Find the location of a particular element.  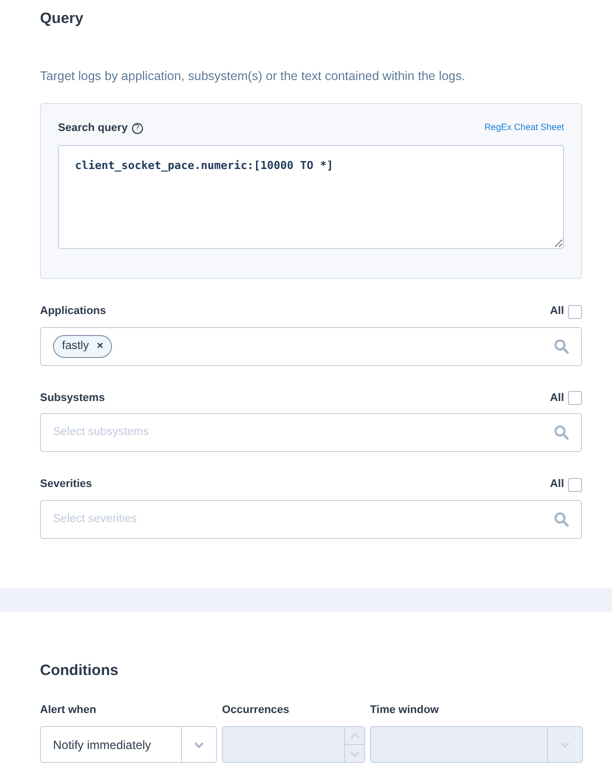

field-label: Time window is located at coordinates (405, 710).